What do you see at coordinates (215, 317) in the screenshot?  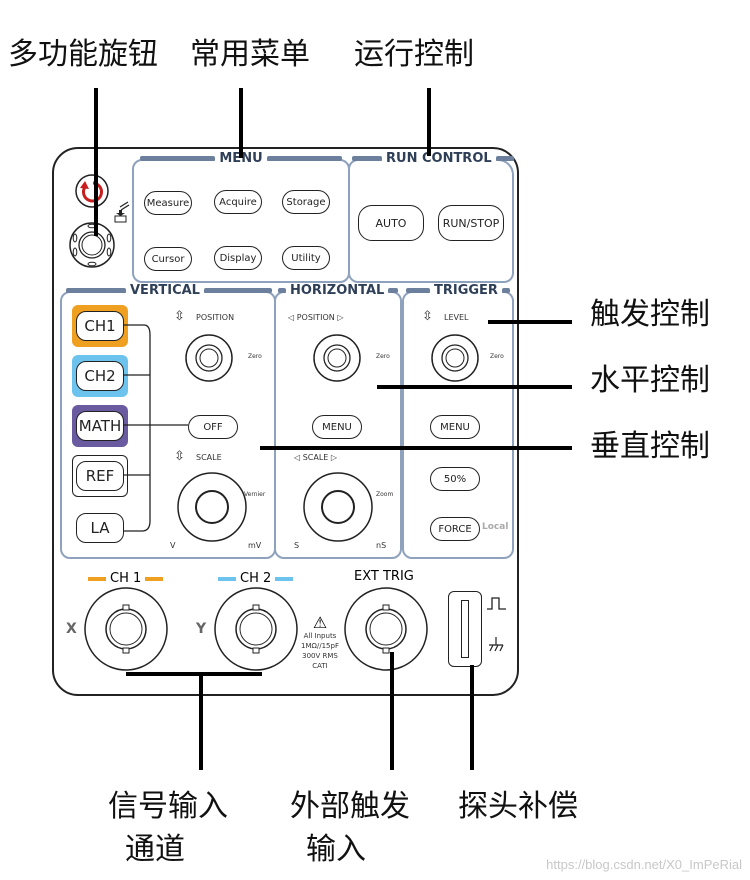 I see `vertical-position-label: POSITION` at bounding box center [215, 317].